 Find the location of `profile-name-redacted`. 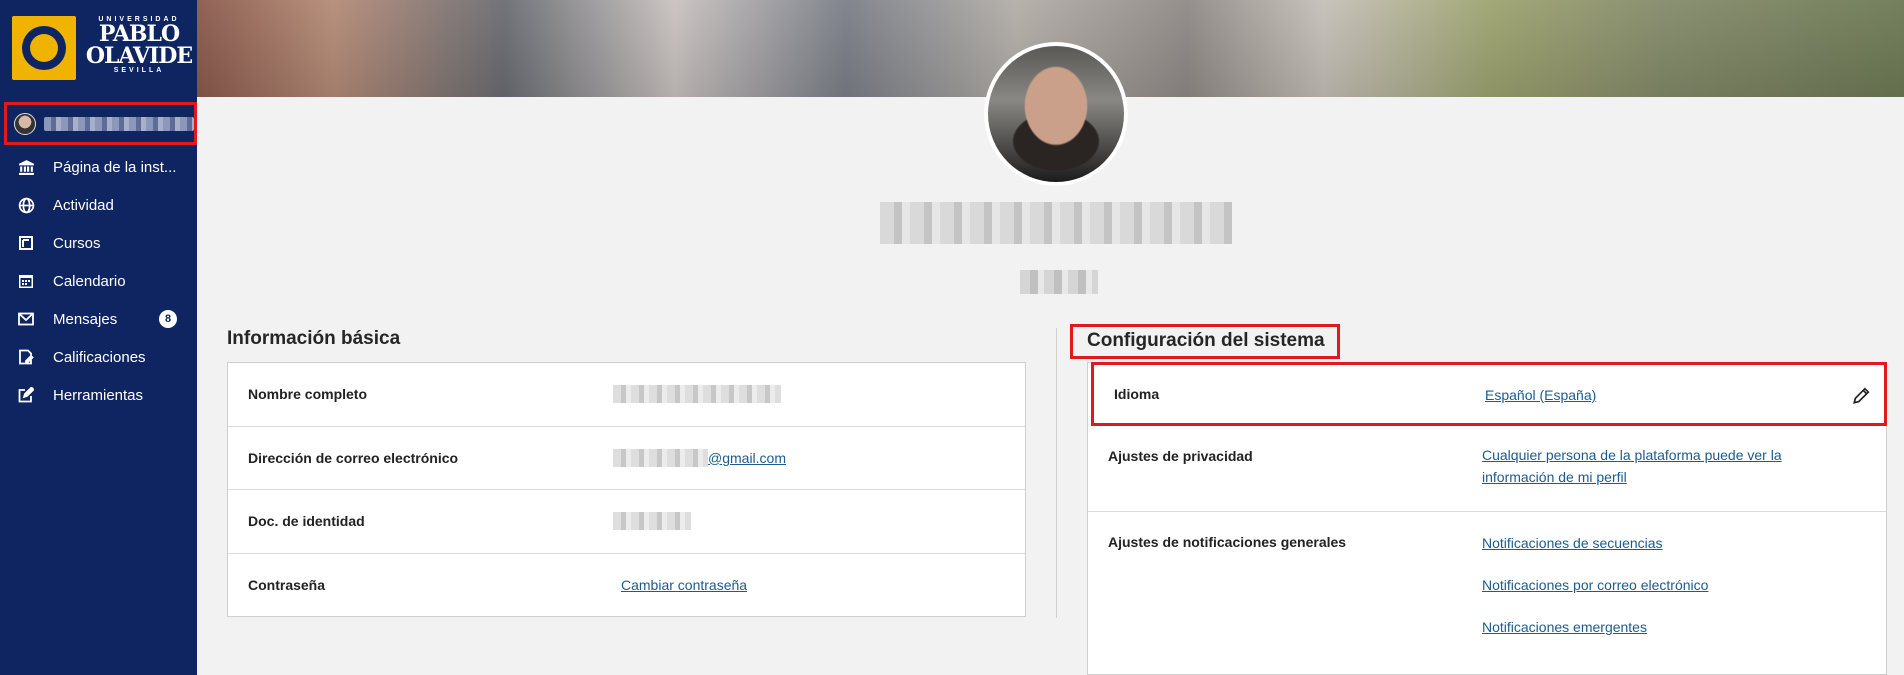

profile-name-redacted is located at coordinates (1056, 223).